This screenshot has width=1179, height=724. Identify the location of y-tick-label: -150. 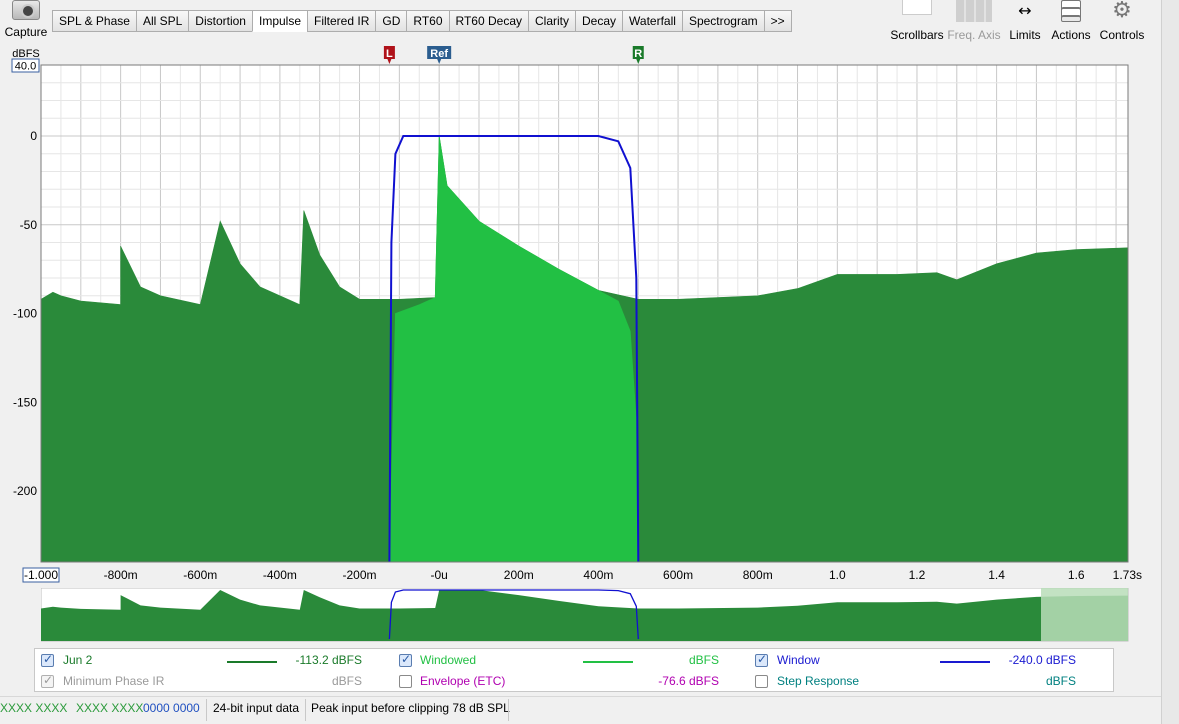
(25, 402).